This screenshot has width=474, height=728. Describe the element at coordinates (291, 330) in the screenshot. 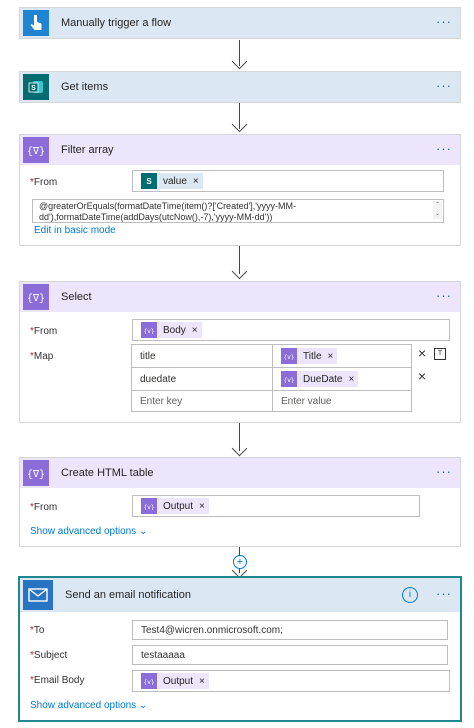

I see `from-field: {v} Body ×` at that location.